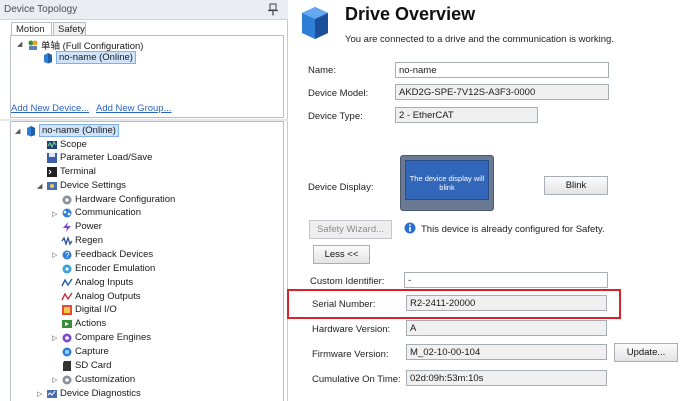  I want to click on tree-label-device-settings: Device Settings, so click(93, 185).